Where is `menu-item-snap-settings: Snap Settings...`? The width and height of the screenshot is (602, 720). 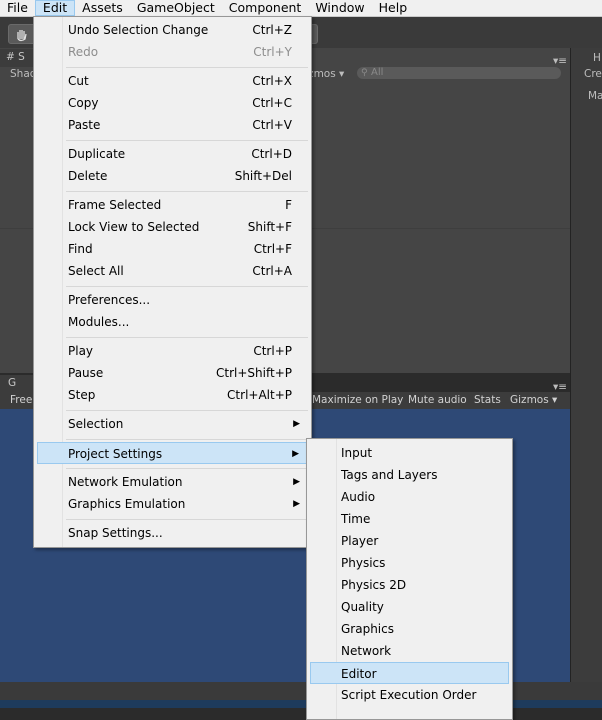
menu-item-snap-settings: Snap Settings... is located at coordinates (172, 533).